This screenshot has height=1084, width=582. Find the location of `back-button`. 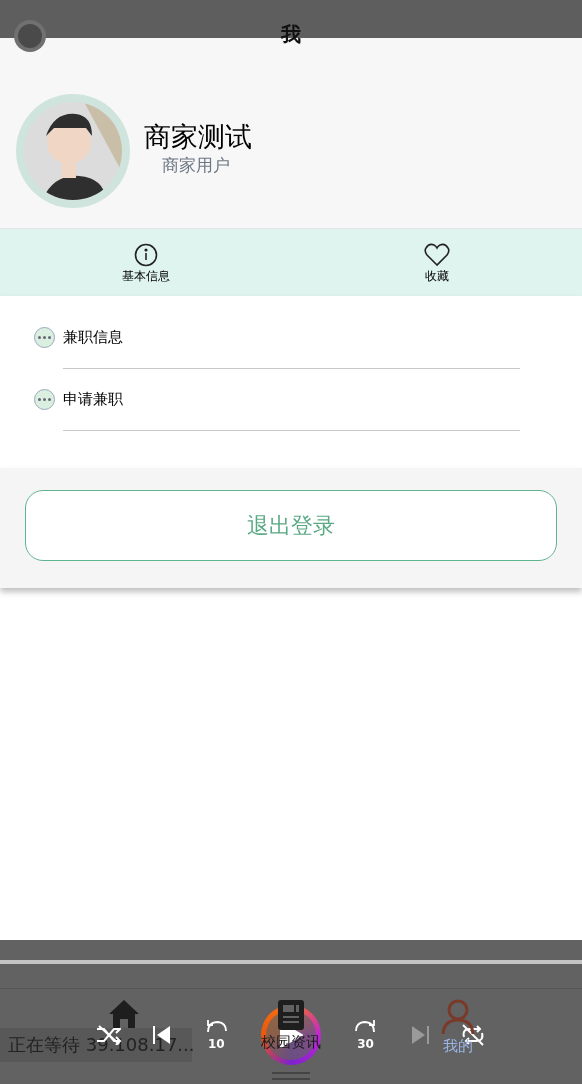

back-button is located at coordinates (30, 36).